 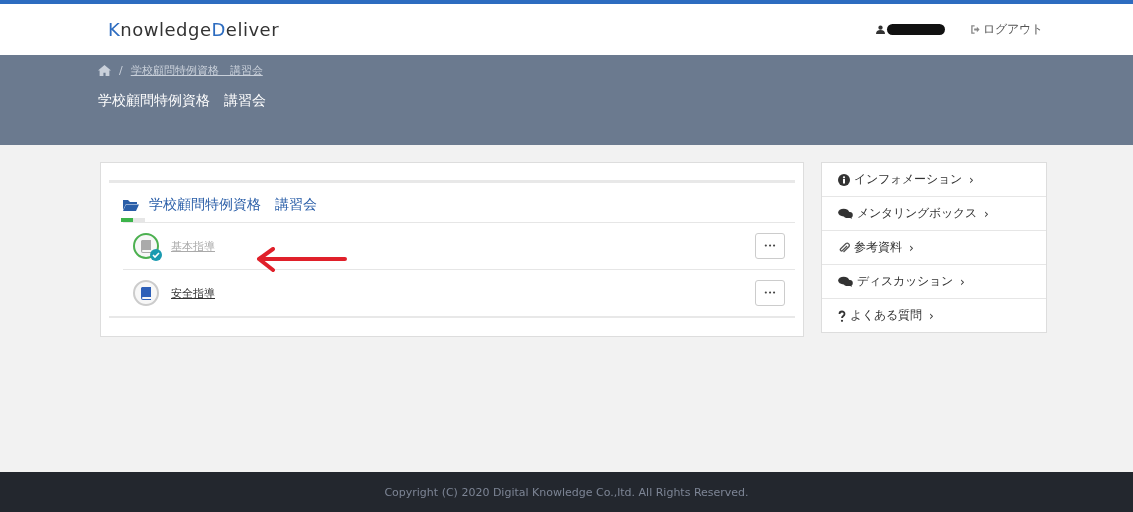 I want to click on sidebar-item: よくある質問 ›, so click(x=934, y=315).